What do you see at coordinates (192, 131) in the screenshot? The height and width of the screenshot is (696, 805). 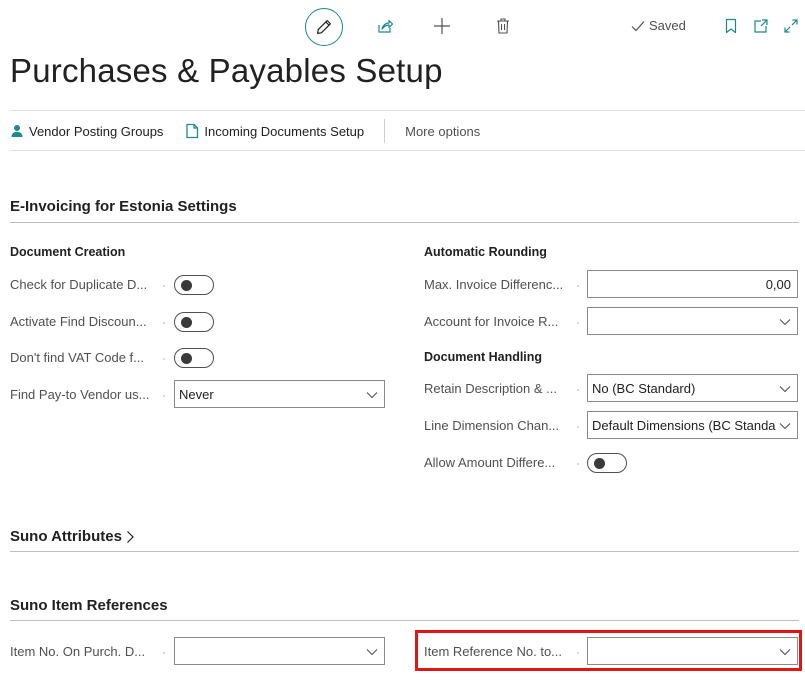 I see `document-icon` at bounding box center [192, 131].